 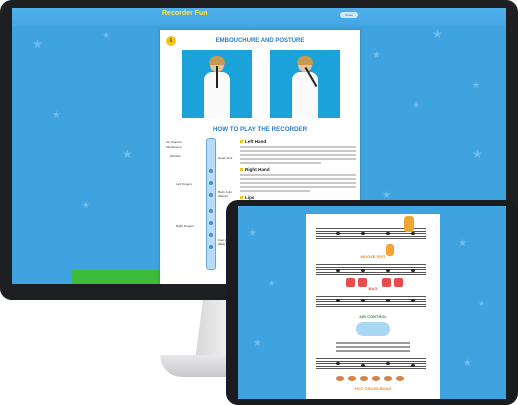 What do you see at coordinates (373, 256) in the screenshot?
I see `song-label: MOOSE SPIT` at bounding box center [373, 256].